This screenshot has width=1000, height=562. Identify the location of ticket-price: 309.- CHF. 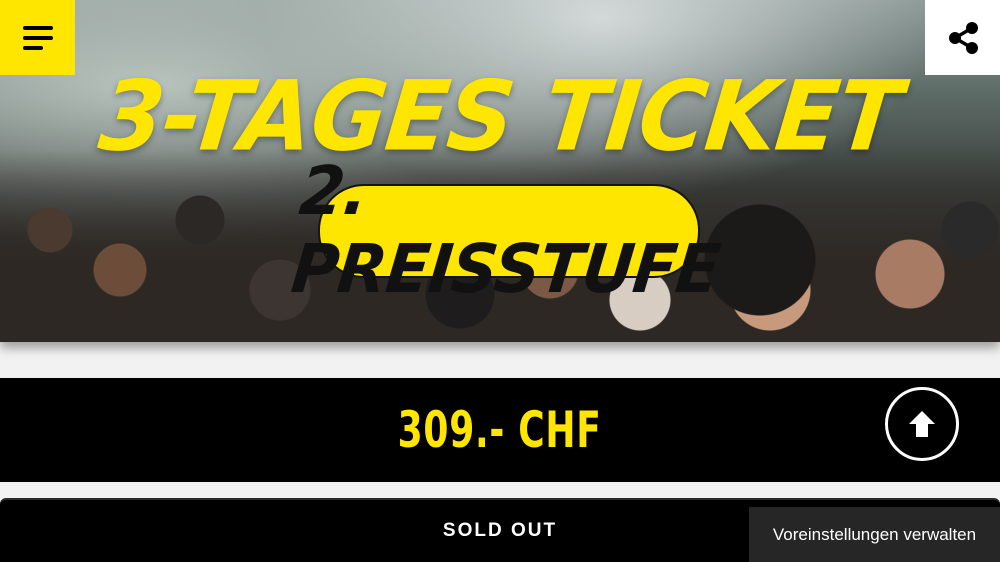
(500, 430).